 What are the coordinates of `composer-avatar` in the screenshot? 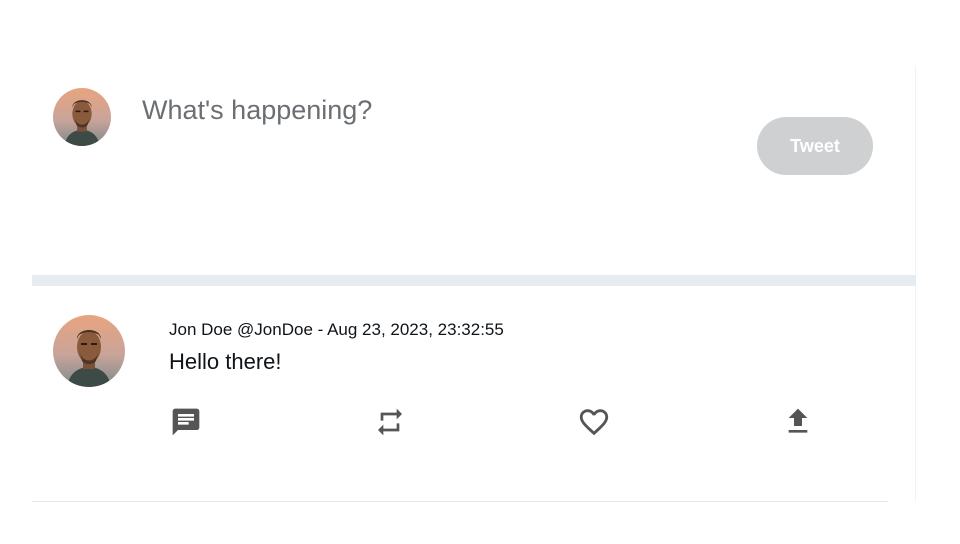 It's located at (82, 117).